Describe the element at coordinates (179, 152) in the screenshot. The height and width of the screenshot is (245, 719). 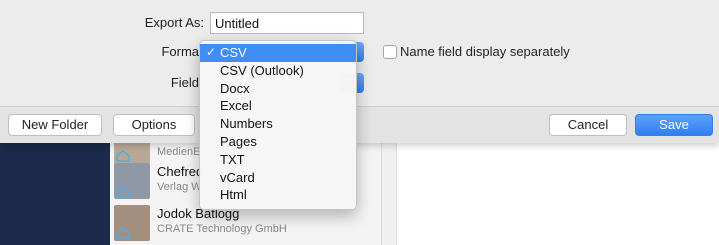
I see `contact-org: MedienE` at that location.